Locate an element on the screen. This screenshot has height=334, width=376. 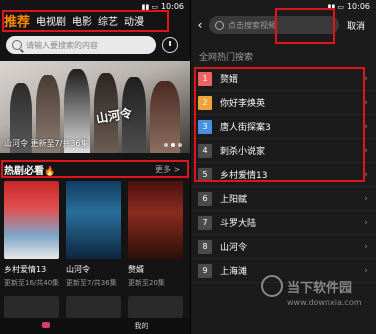
rank-badge: 4 is located at coordinates (205, 150).